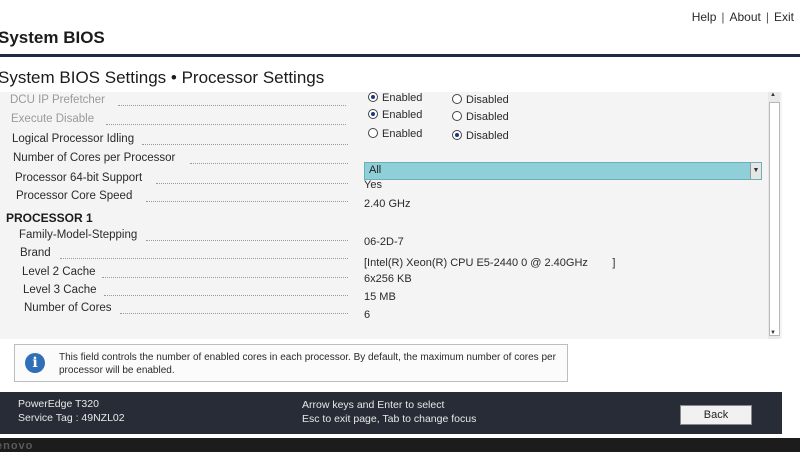  Describe the element at coordinates (716, 415) in the screenshot. I see `back-button: Back` at that location.